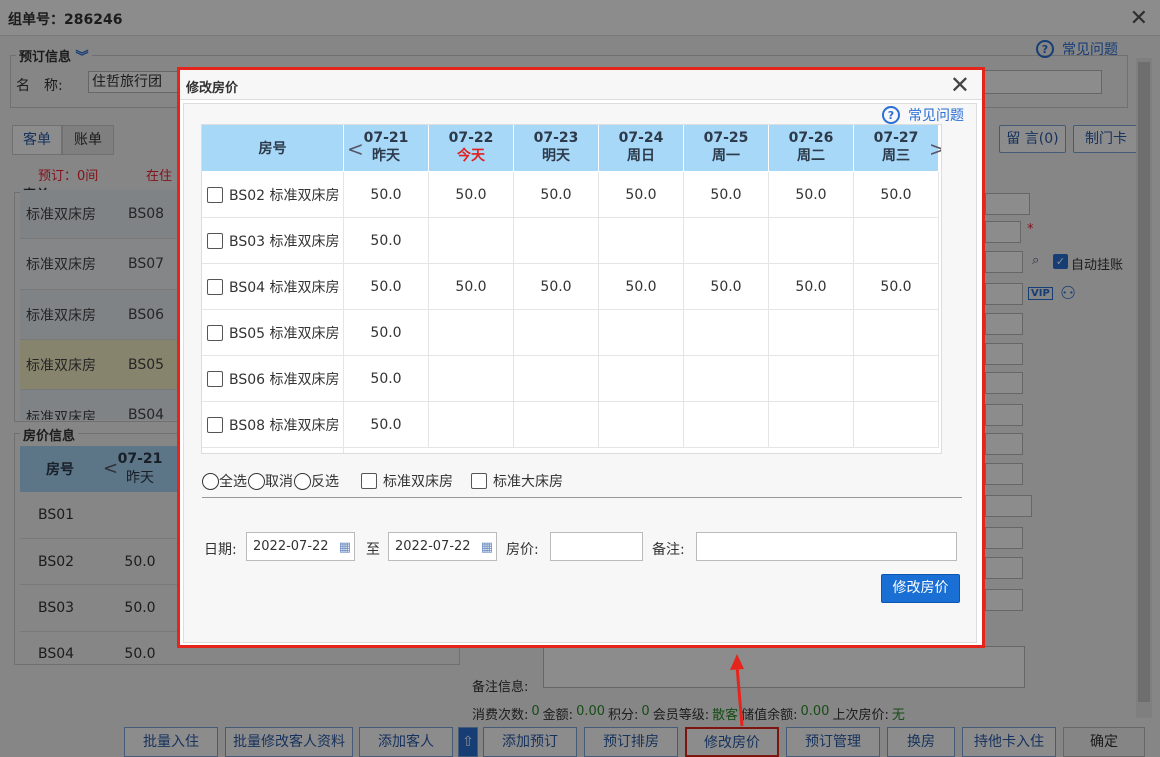  What do you see at coordinates (284, 241) in the screenshot?
I see `room-label: BS03 标准双床房` at bounding box center [284, 241].